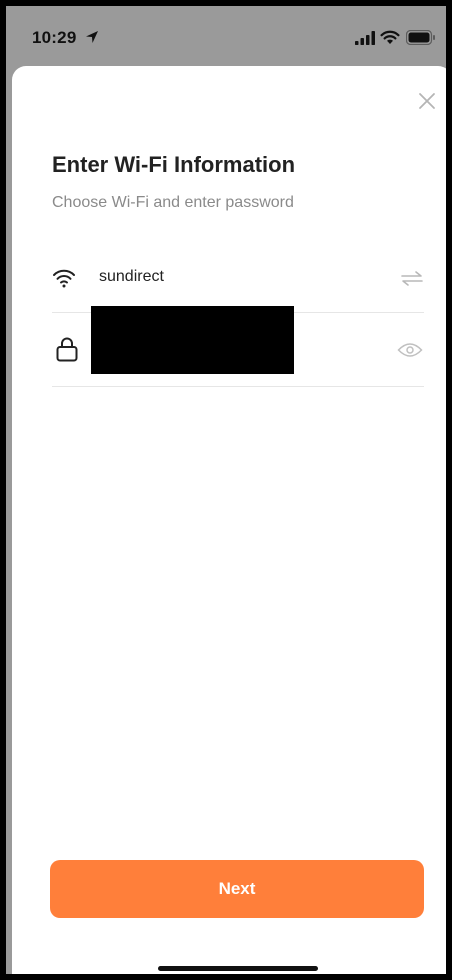  What do you see at coordinates (420, 37) in the screenshot?
I see `battery-icon` at bounding box center [420, 37].